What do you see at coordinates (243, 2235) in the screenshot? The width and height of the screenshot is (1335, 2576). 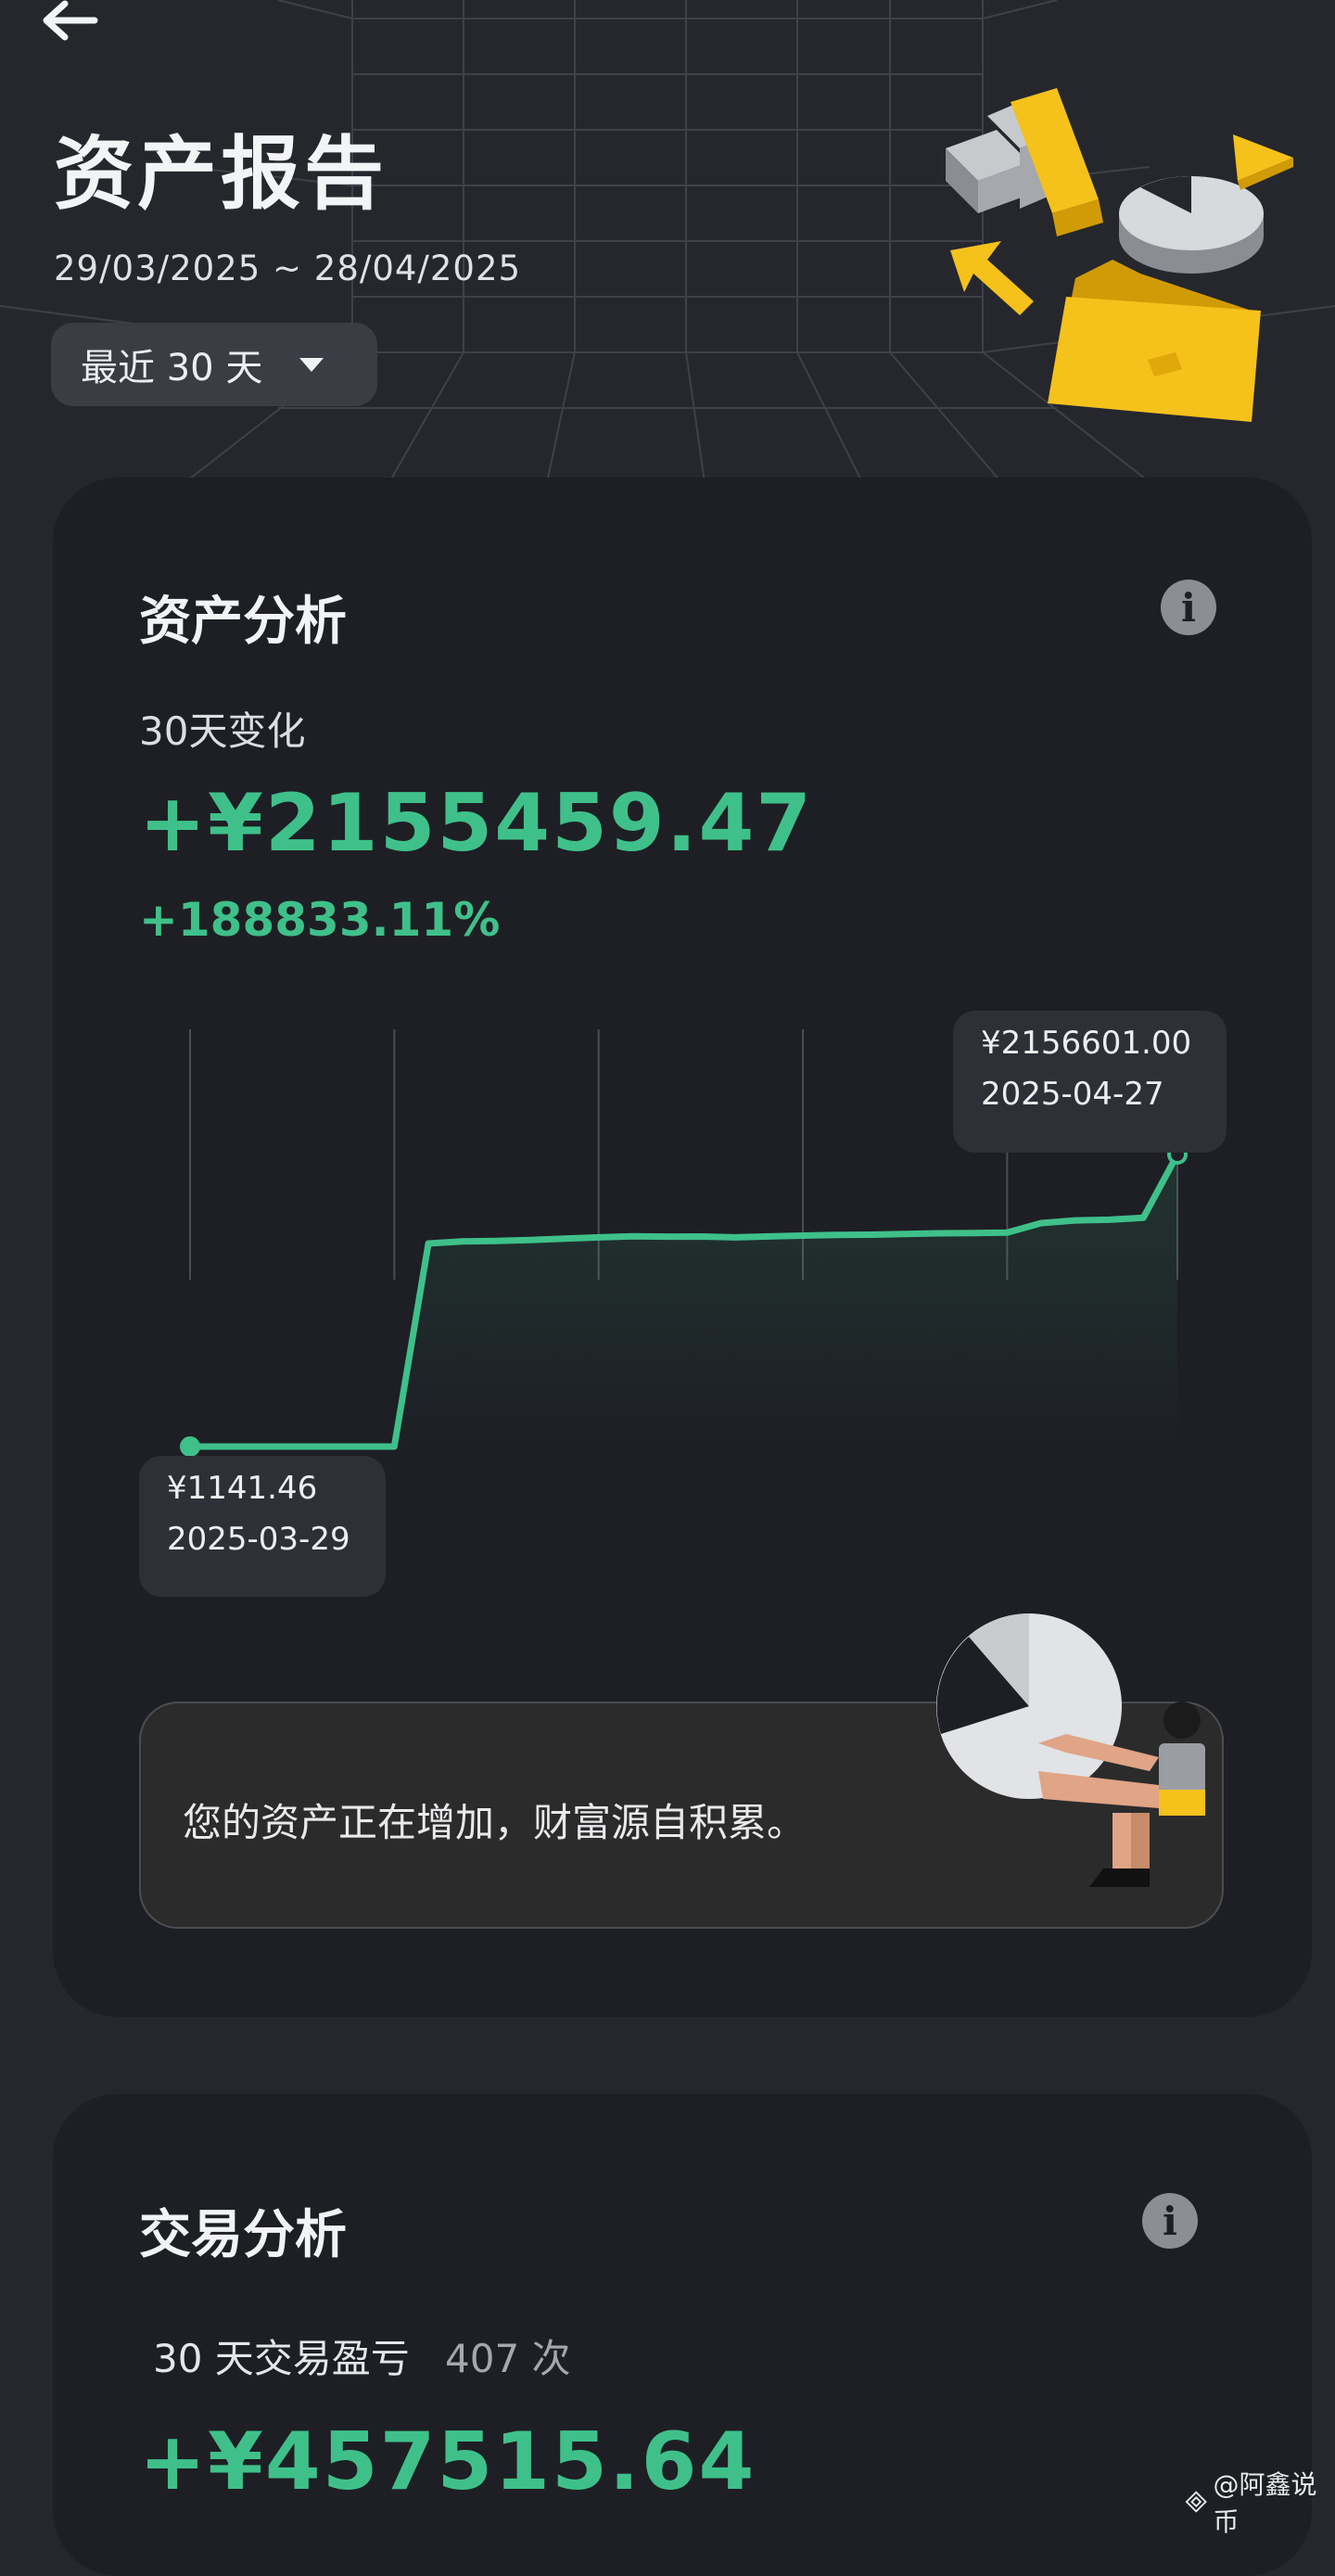 I see `trade-analysis-title: 交易分析` at bounding box center [243, 2235].